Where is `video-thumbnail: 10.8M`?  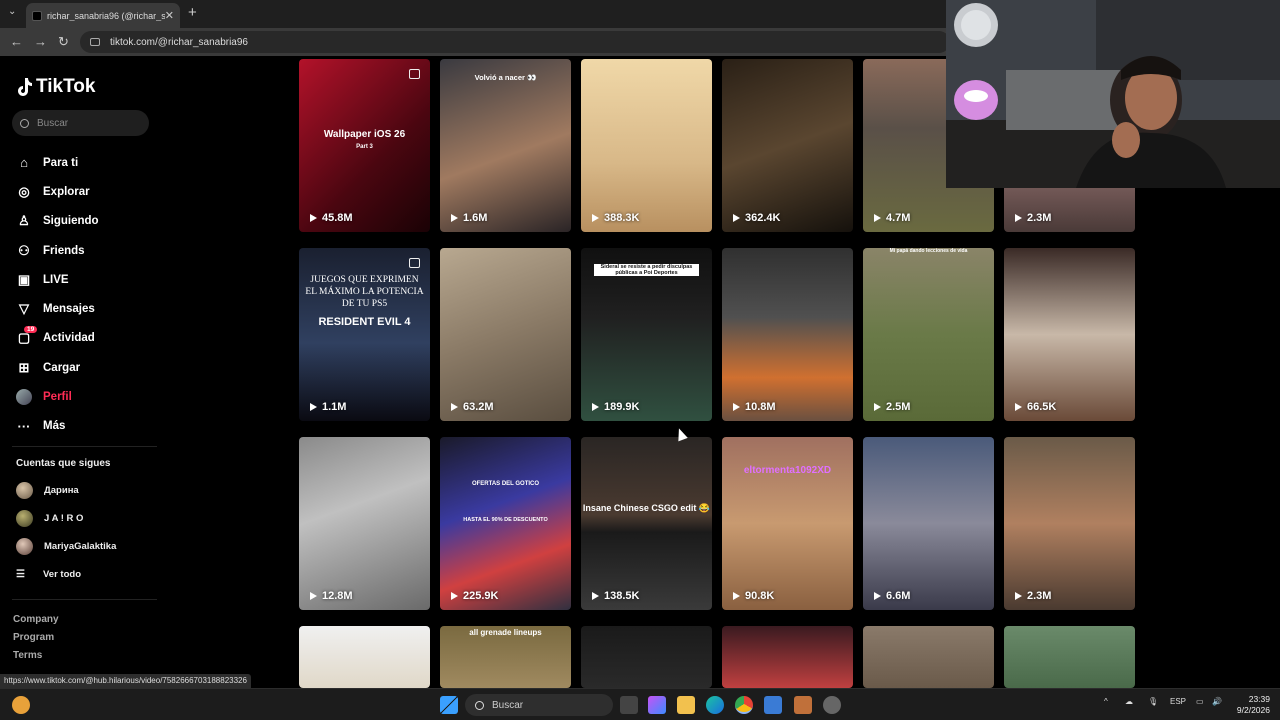
video-thumbnail: 10.8M is located at coordinates (787, 334).